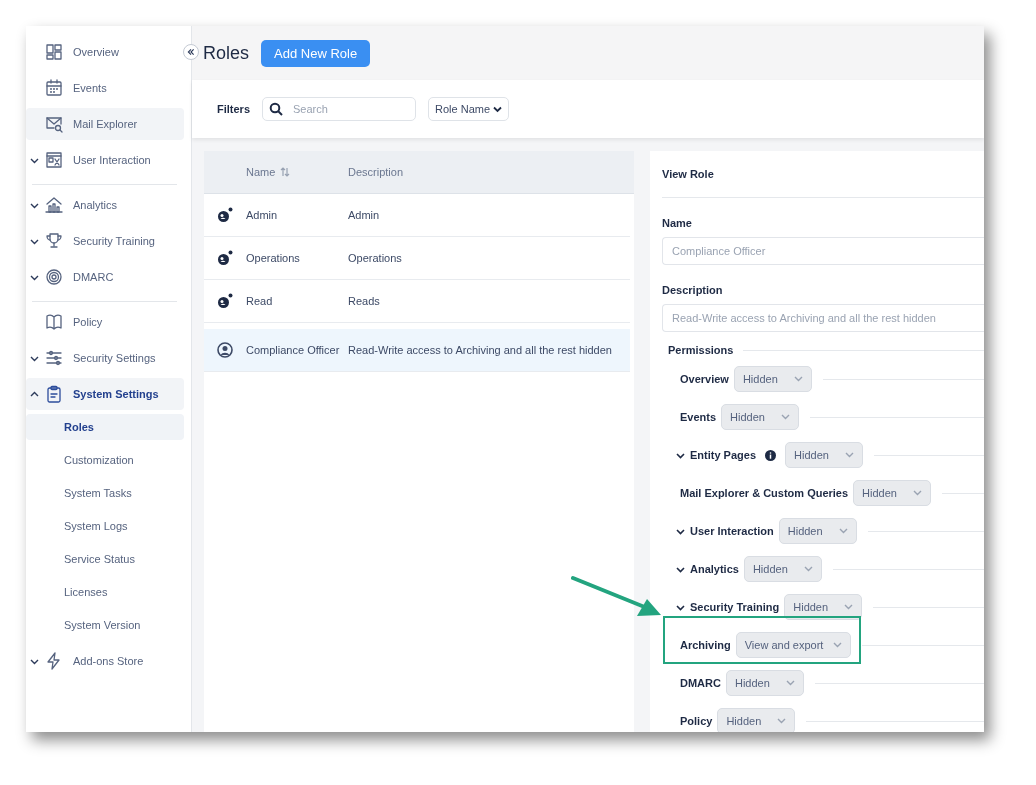 The height and width of the screenshot is (785, 1036). Describe the element at coordinates (417, 301) in the screenshot. I see `table-row: Read Reads` at that location.